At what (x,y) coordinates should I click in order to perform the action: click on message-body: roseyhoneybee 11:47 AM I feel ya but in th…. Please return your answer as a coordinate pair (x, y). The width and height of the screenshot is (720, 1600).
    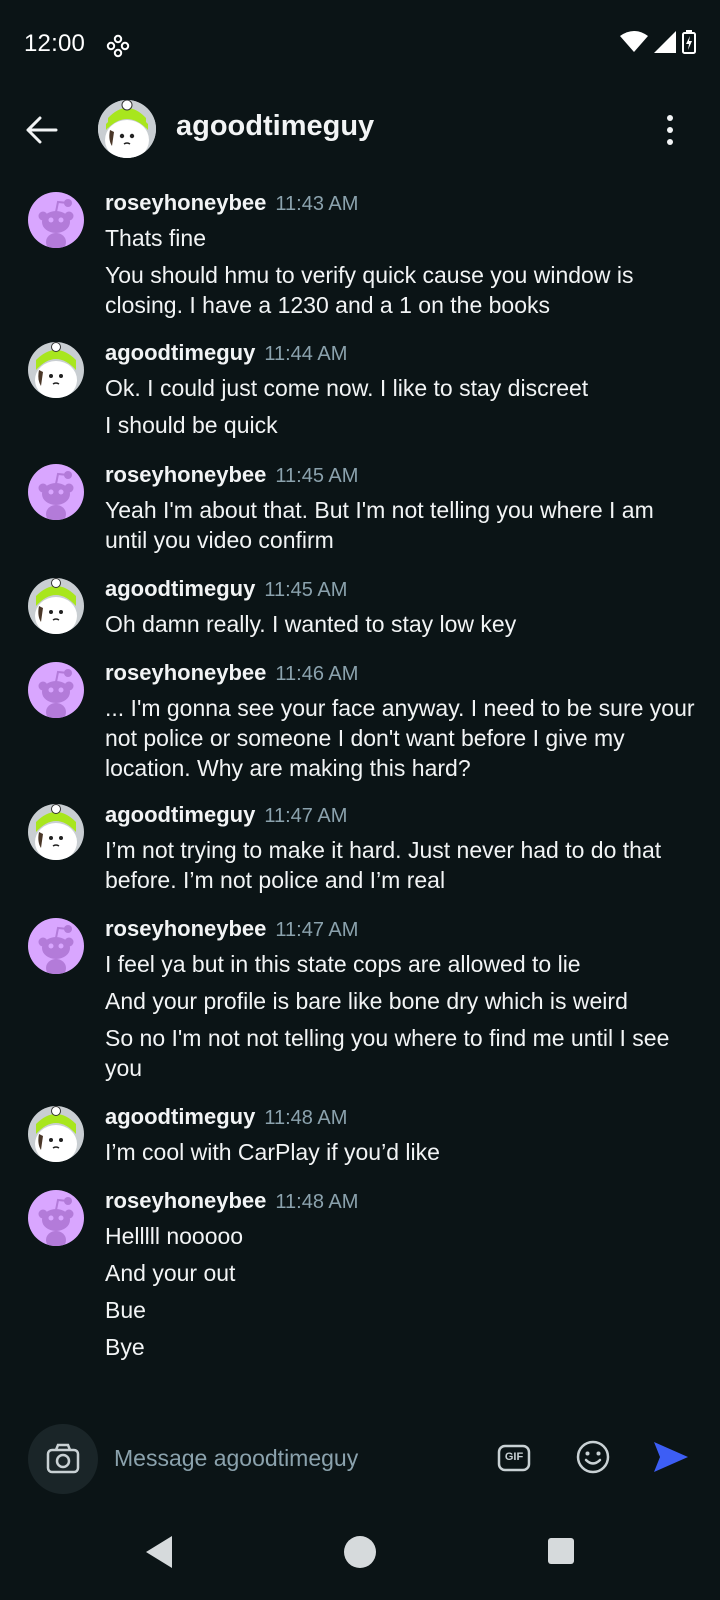
    Looking at the image, I should click on (400, 999).